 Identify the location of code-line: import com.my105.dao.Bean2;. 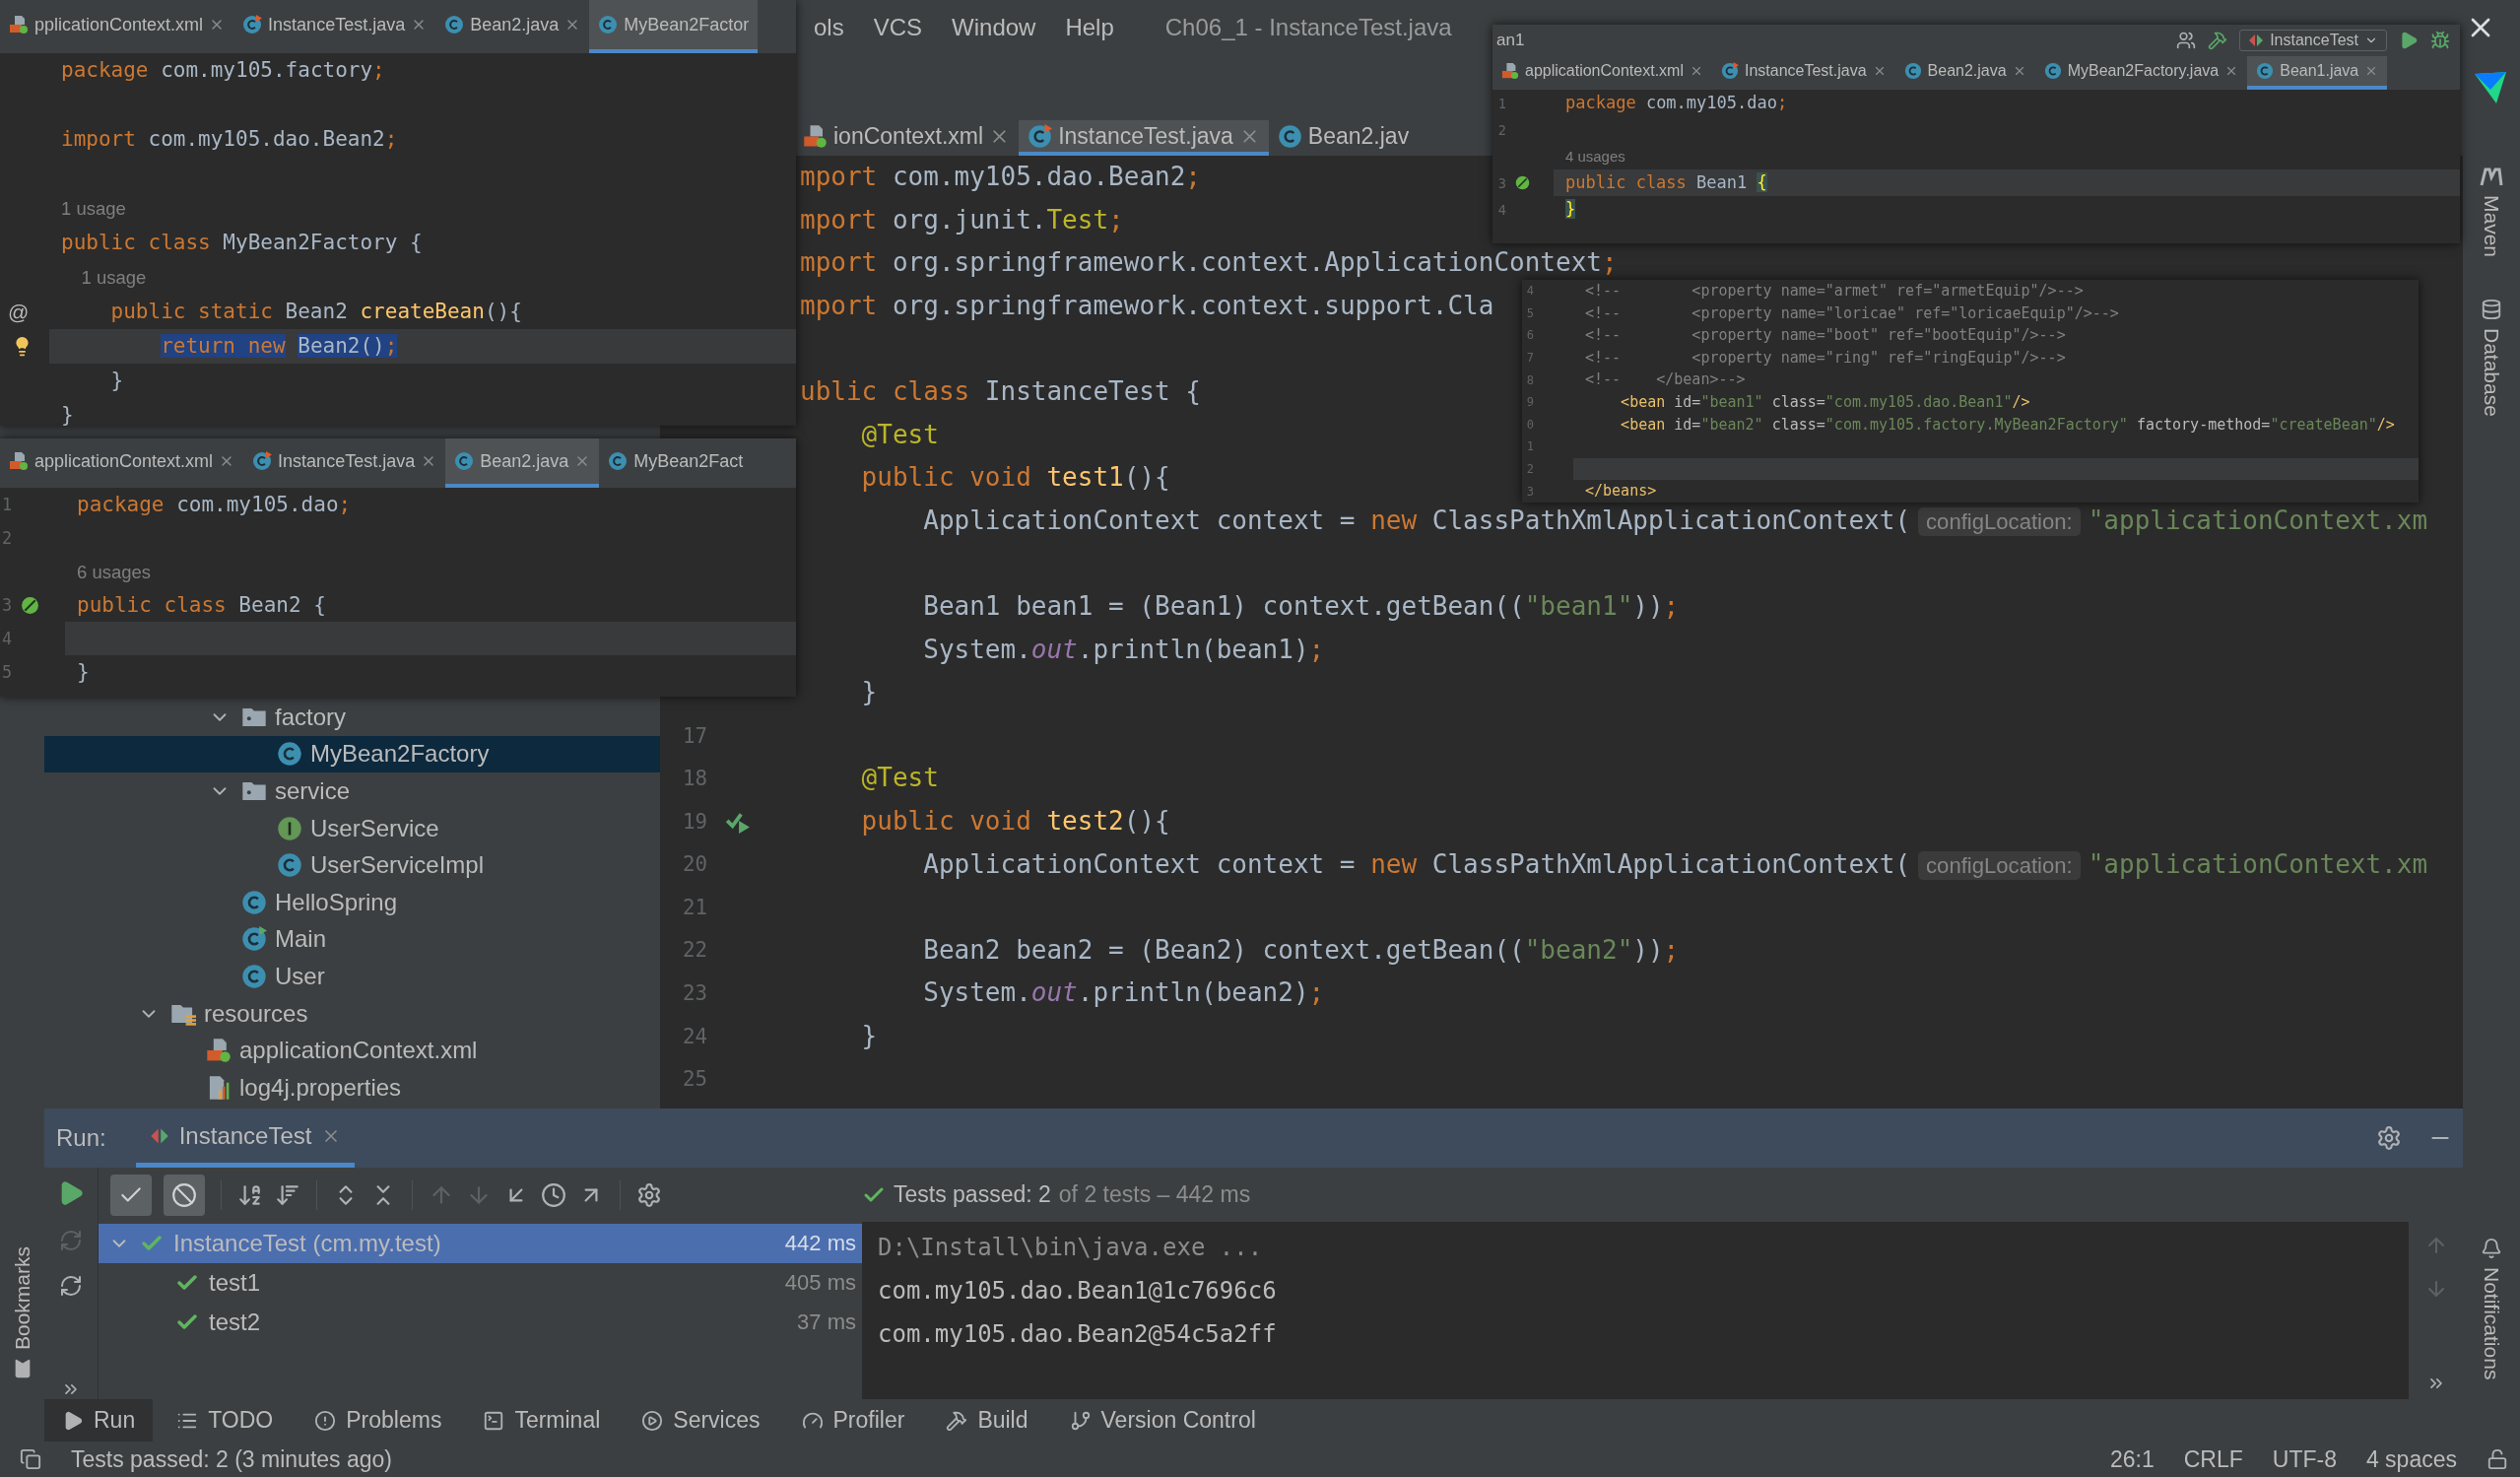
(229, 140).